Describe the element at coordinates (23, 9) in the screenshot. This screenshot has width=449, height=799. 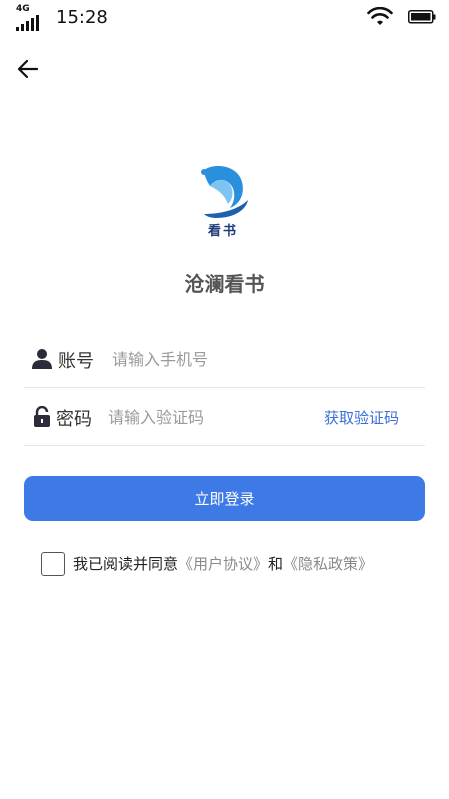
I see `network-type: 4G` at that location.